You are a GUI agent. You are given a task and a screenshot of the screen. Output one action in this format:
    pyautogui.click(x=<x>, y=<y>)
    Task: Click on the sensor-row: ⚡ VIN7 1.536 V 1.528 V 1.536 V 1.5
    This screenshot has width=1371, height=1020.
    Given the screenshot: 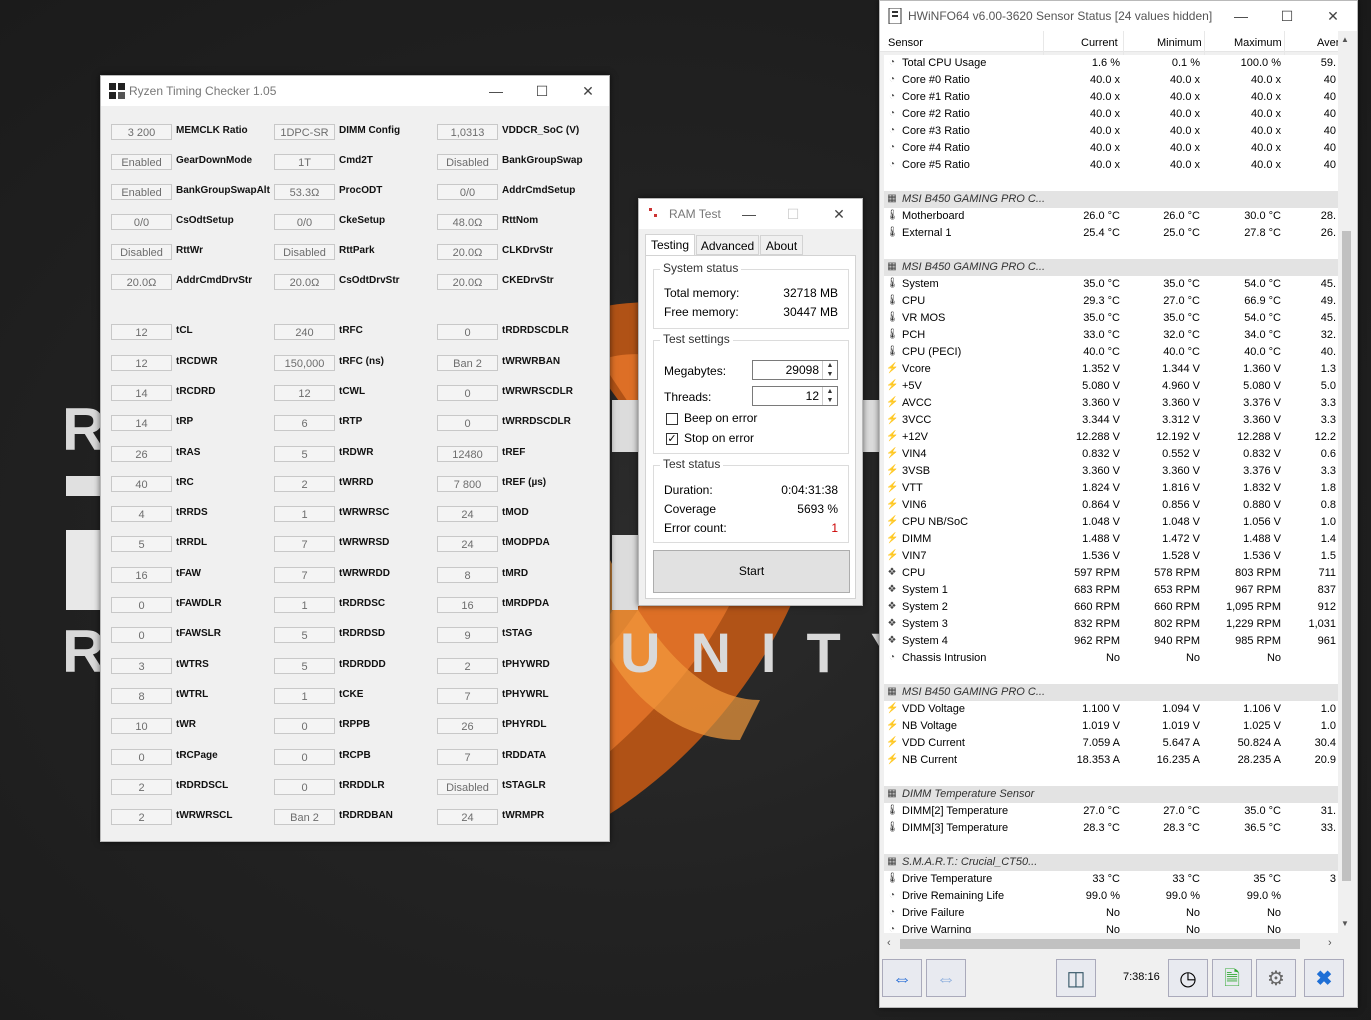 What is the action you would take?
    pyautogui.click(x=1111, y=556)
    